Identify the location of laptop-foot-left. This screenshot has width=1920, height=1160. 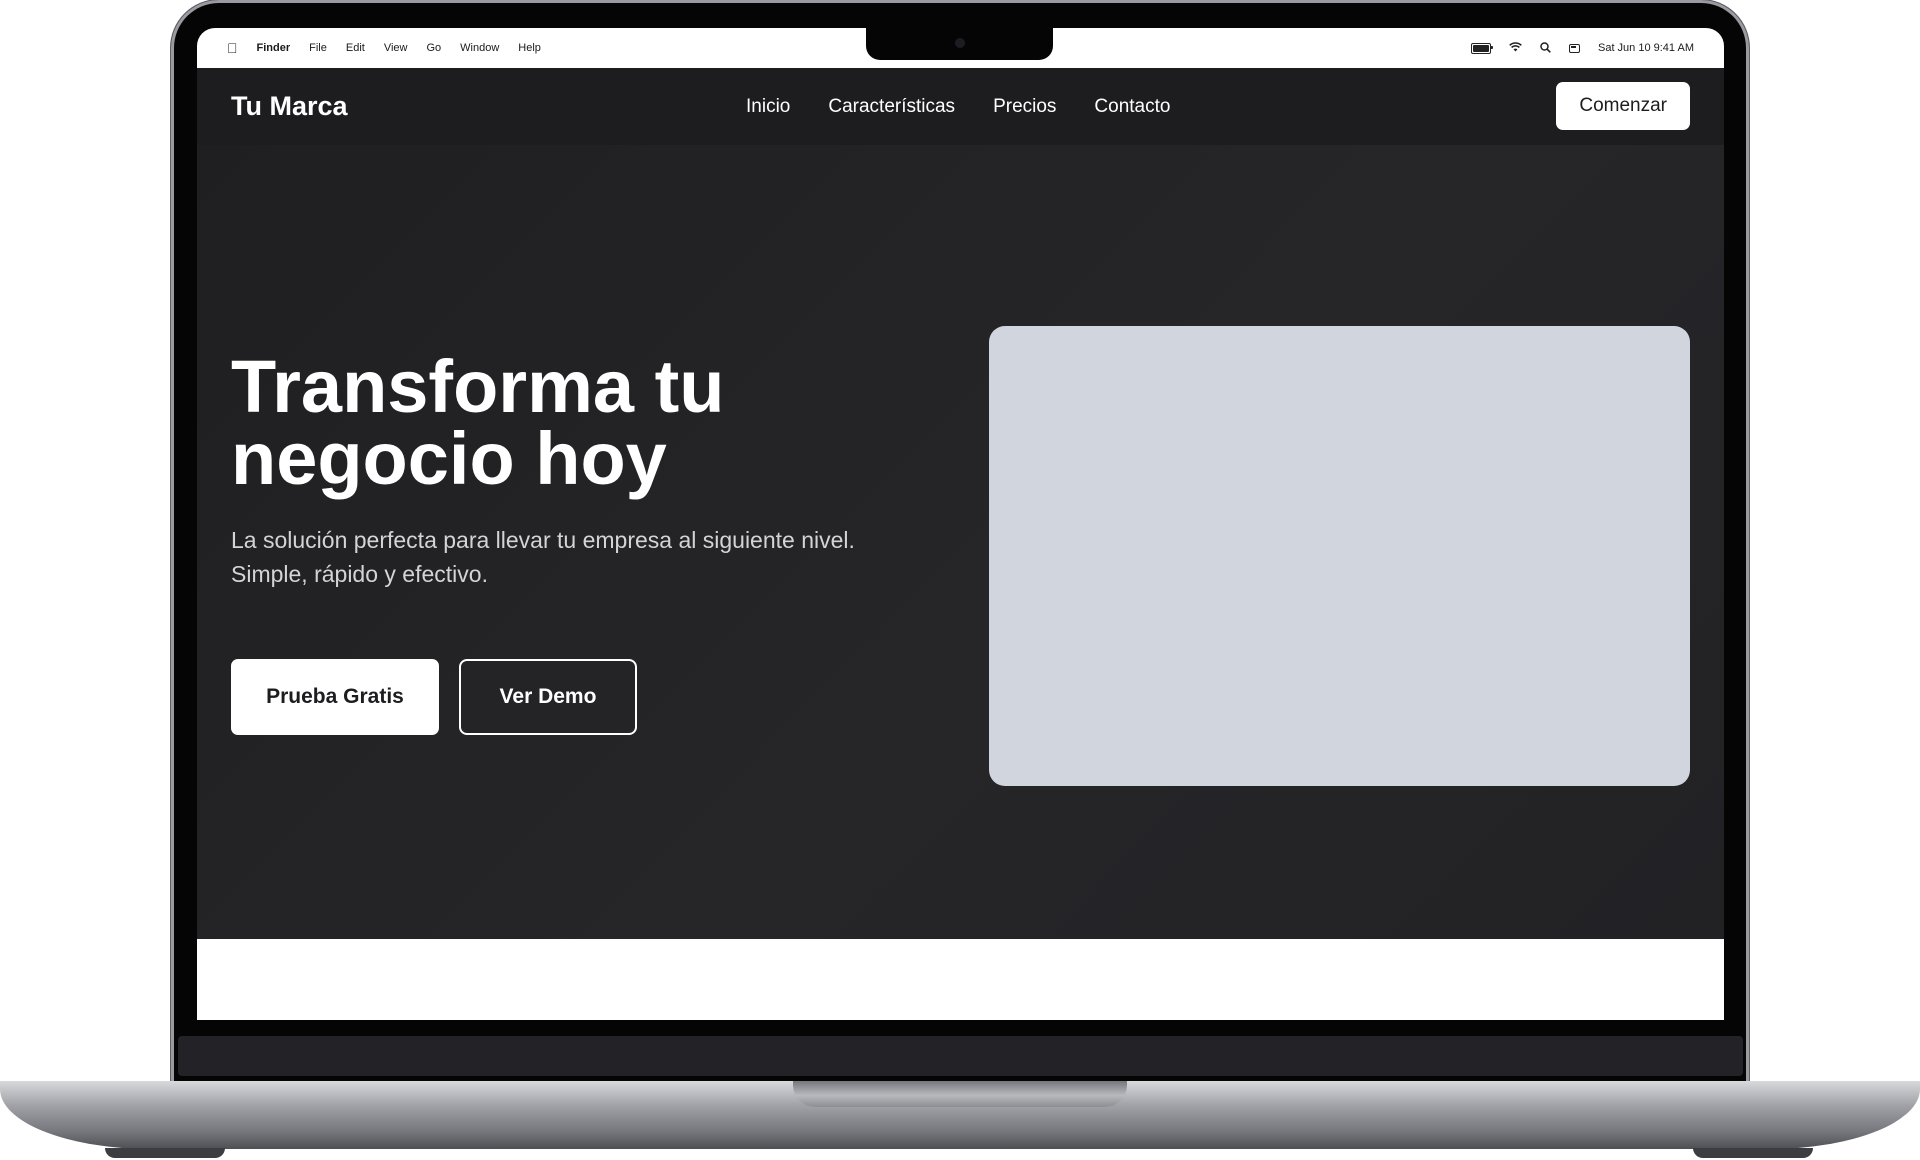
(165, 1153).